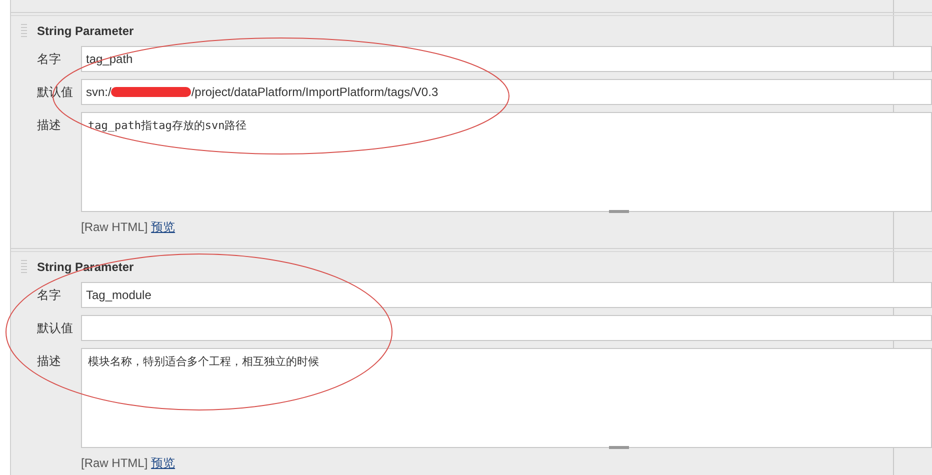 This screenshot has height=475, width=932. I want to click on input-field: Tag_module, so click(506, 295).